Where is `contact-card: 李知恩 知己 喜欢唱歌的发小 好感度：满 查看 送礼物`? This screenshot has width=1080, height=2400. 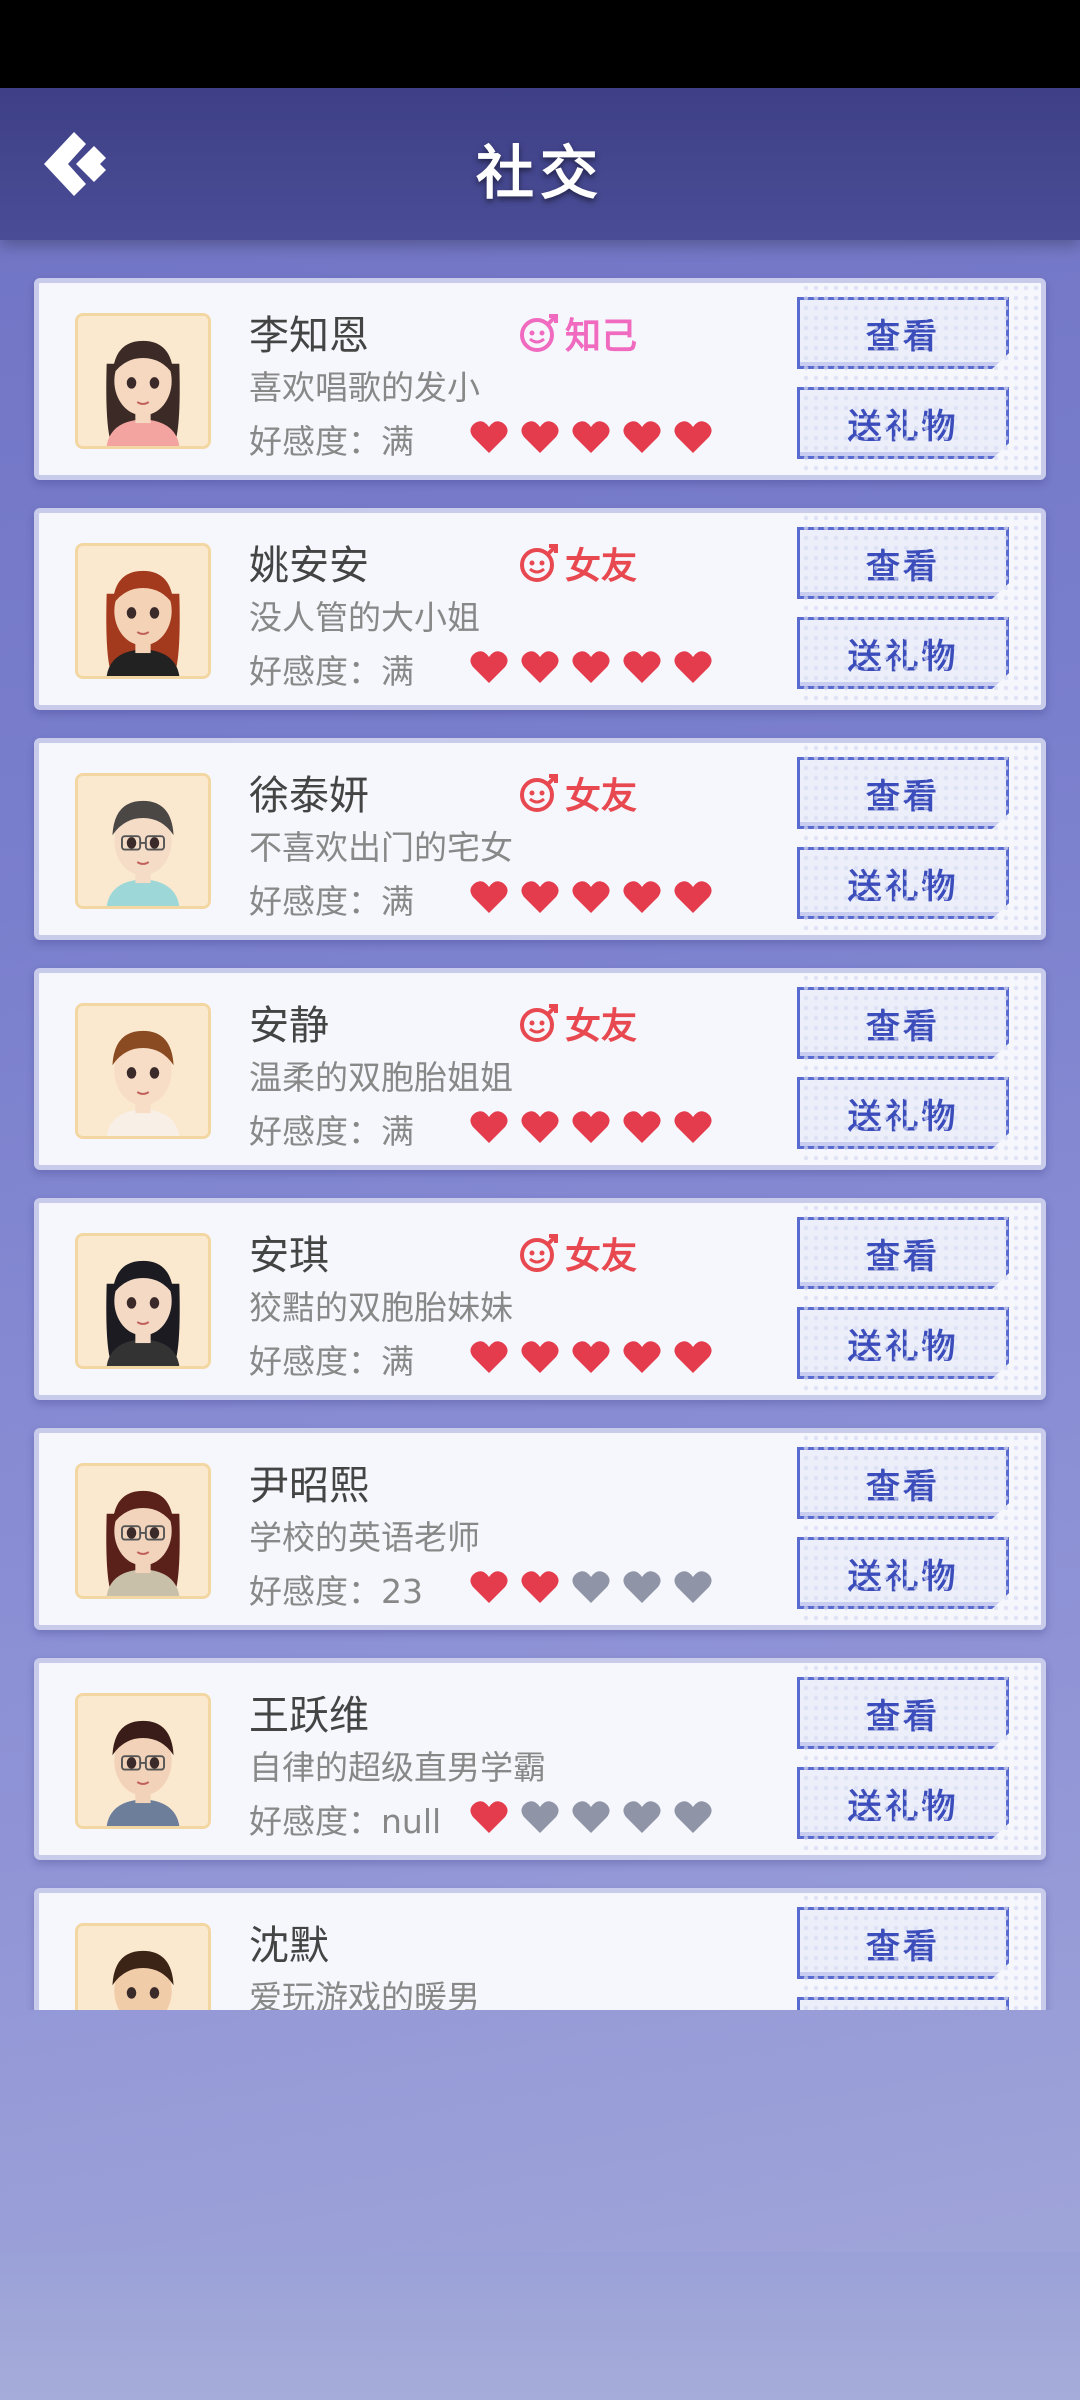 contact-card: 李知恩 知己 喜欢唱歌的发小 好感度：满 查看 送礼物 is located at coordinates (540, 379).